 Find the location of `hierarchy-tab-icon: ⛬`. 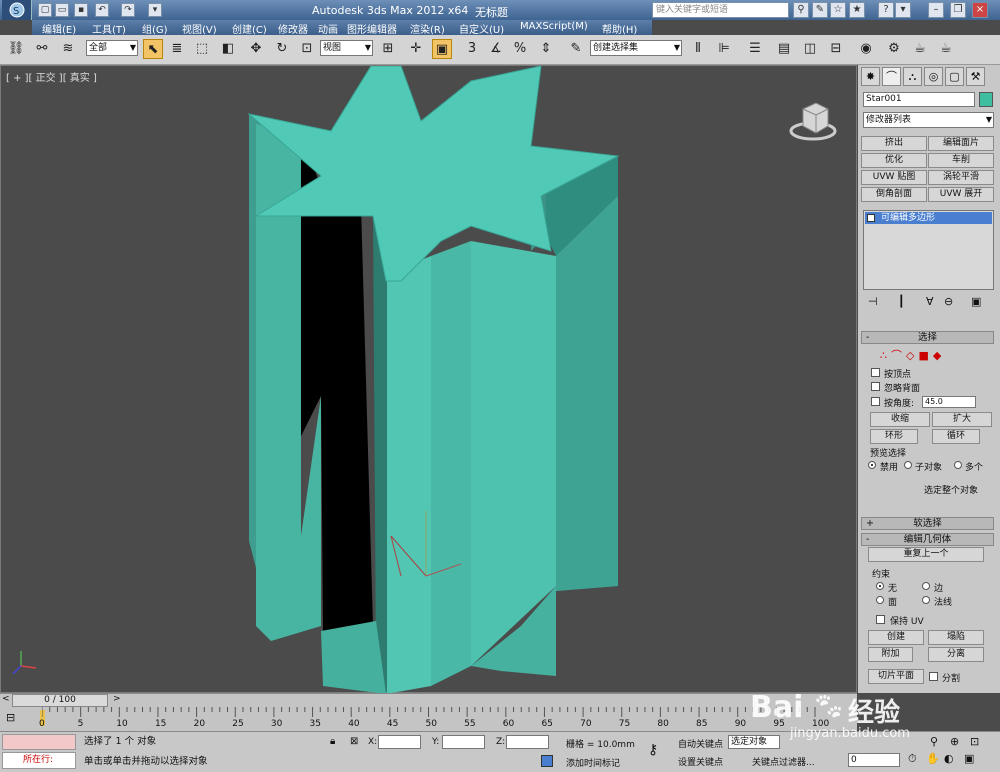

hierarchy-tab-icon: ⛬ is located at coordinates (912, 76).